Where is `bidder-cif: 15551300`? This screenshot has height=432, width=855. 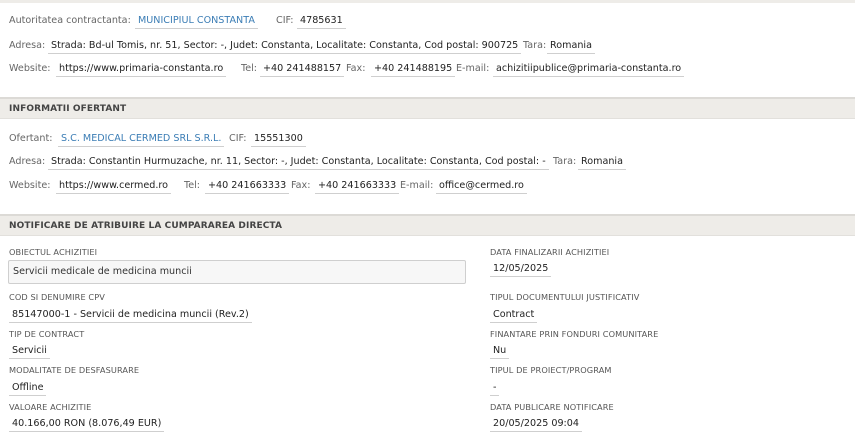
bidder-cif: 15551300 is located at coordinates (278, 140).